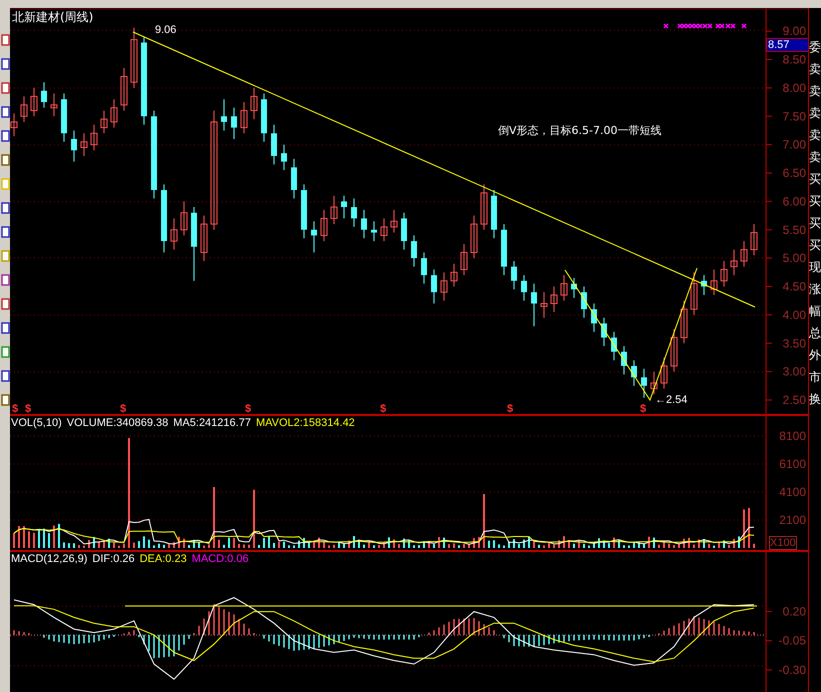 The height and width of the screenshot is (692, 821). I want to click on indicator-value: MACD:0.06, so click(220, 559).